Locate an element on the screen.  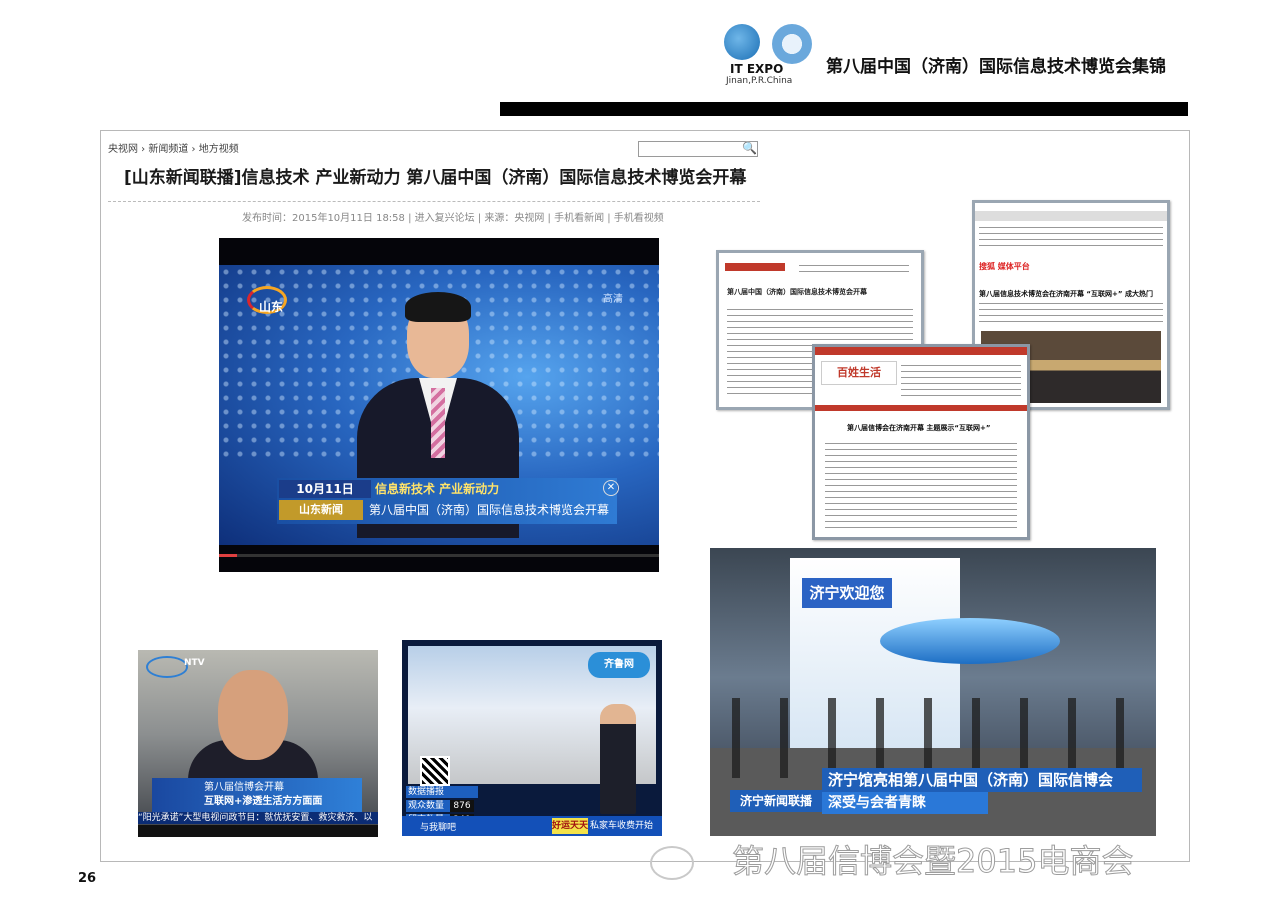
sohu-media-logo: 搜狐 媒体平台 is located at coordinates (1004, 266).